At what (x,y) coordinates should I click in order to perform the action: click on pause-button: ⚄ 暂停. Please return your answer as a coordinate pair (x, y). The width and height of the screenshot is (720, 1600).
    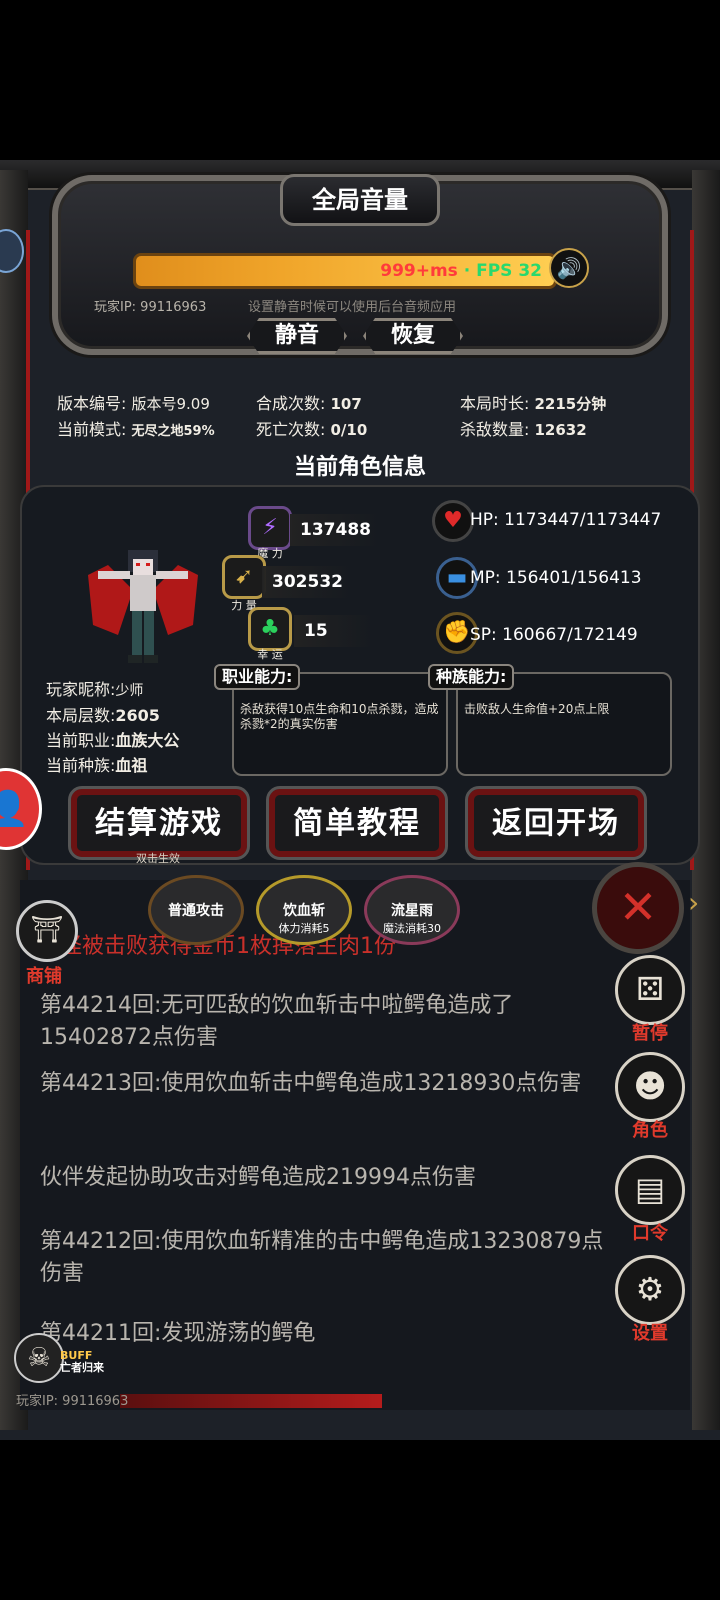
    Looking at the image, I should click on (650, 1000).